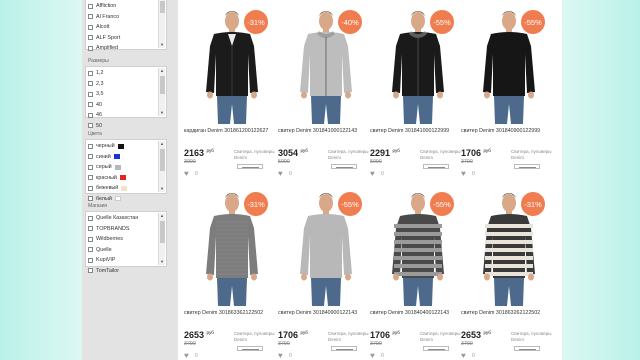 This screenshot has width=640, height=360. What do you see at coordinates (108, 270) in the screenshot?
I see `shop-option-label: TomTailor` at bounding box center [108, 270].